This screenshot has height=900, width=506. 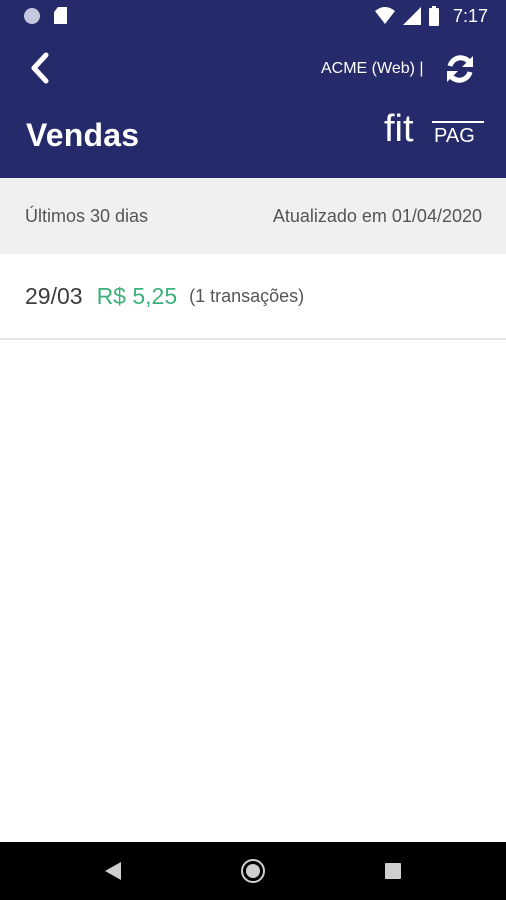 I want to click on fitpag-logo: fit PAG, so click(x=434, y=129).